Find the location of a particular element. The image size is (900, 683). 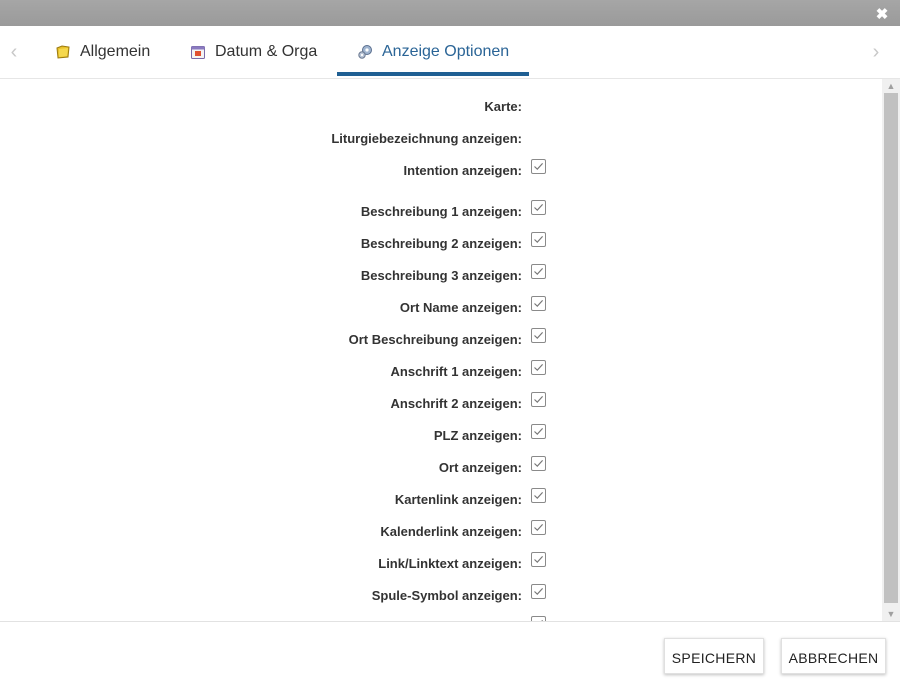

field-label: Spule-Symbol anzeigen: is located at coordinates (446, 595).